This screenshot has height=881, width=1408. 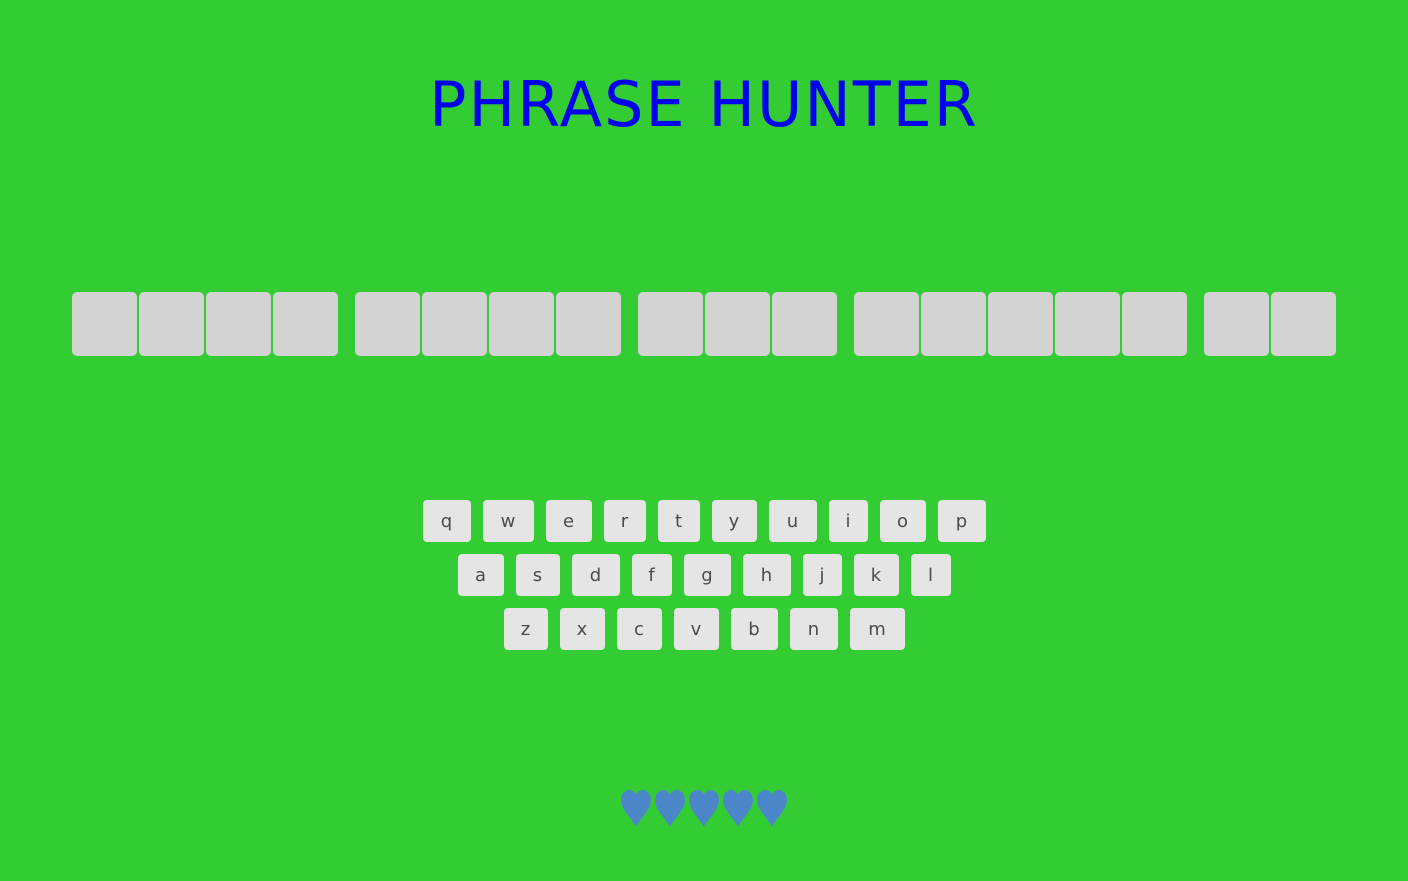 I want to click on key-d: d, so click(x=595, y=575).